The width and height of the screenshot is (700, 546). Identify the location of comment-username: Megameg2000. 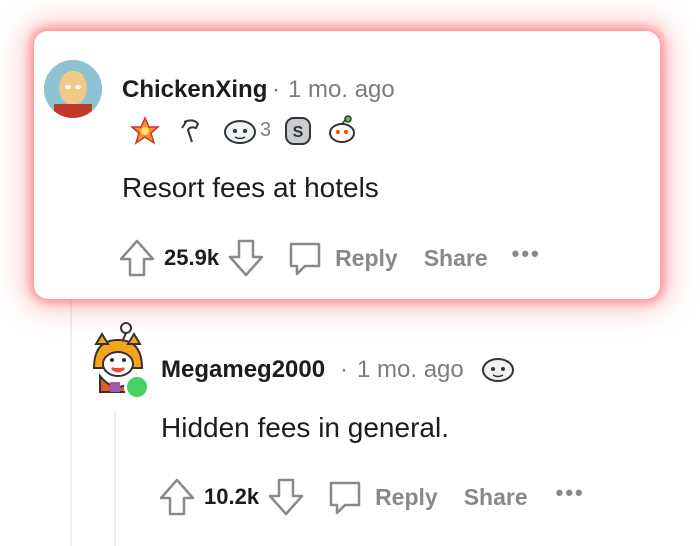
(243, 370).